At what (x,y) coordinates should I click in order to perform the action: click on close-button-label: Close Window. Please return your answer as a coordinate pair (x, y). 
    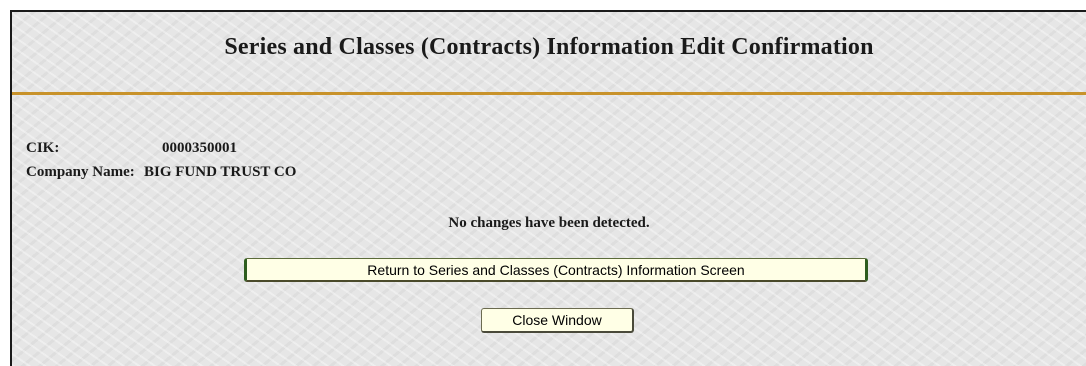
    Looking at the image, I should click on (557, 320).